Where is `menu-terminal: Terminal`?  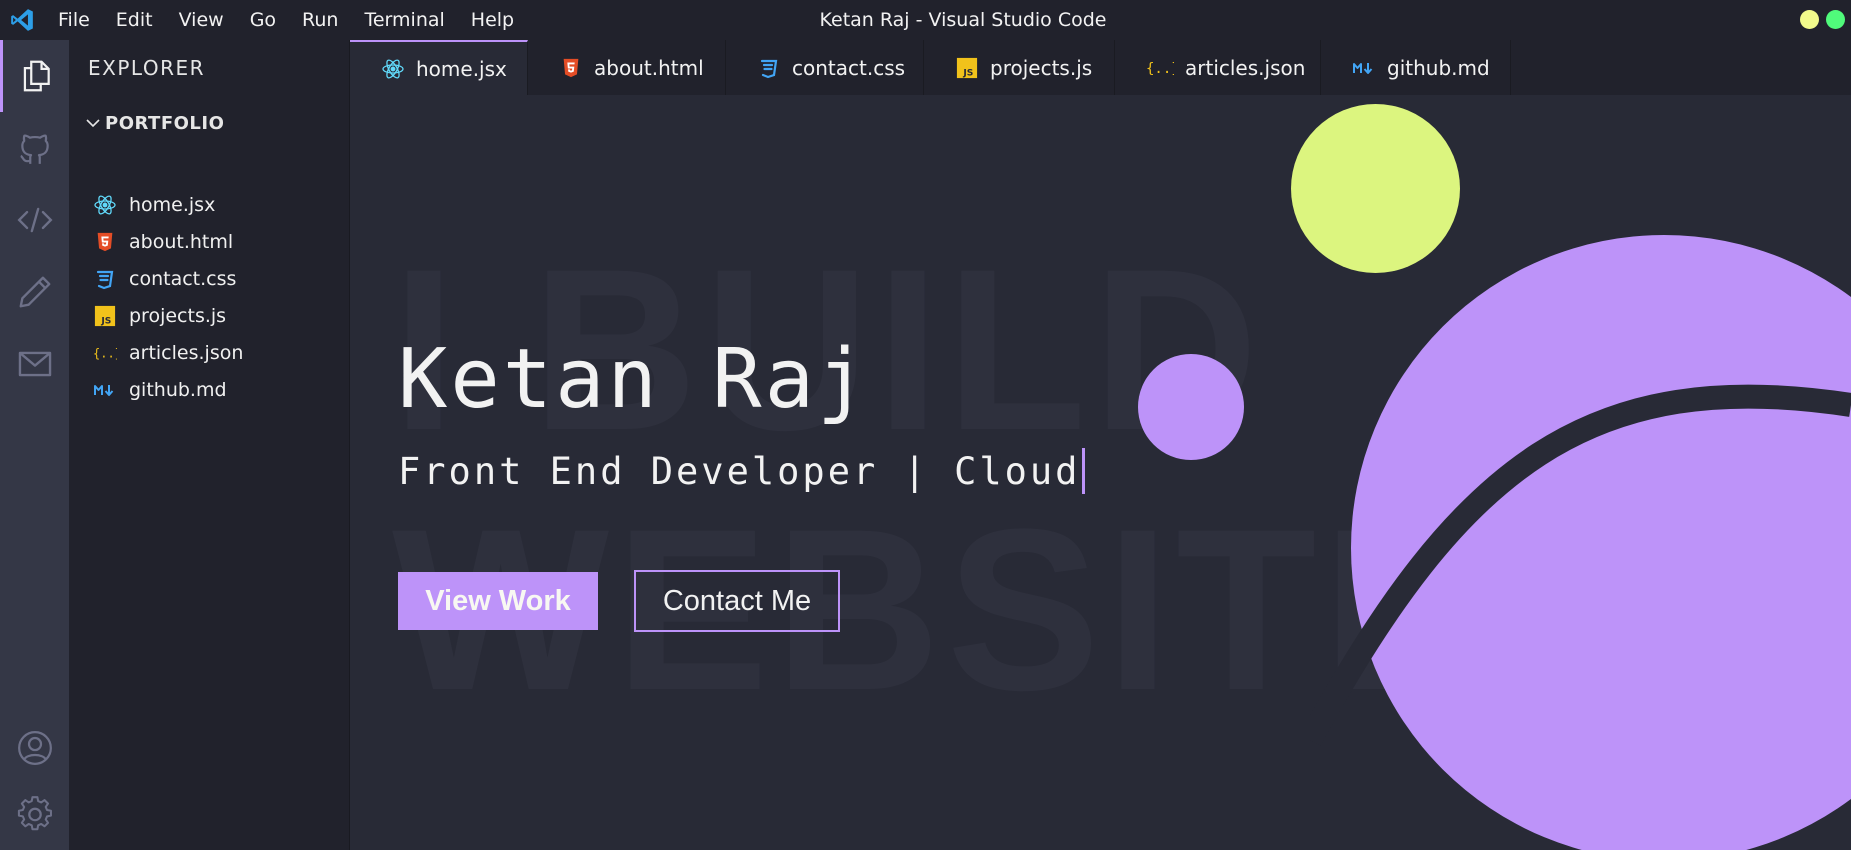
menu-terminal: Terminal is located at coordinates (404, 20).